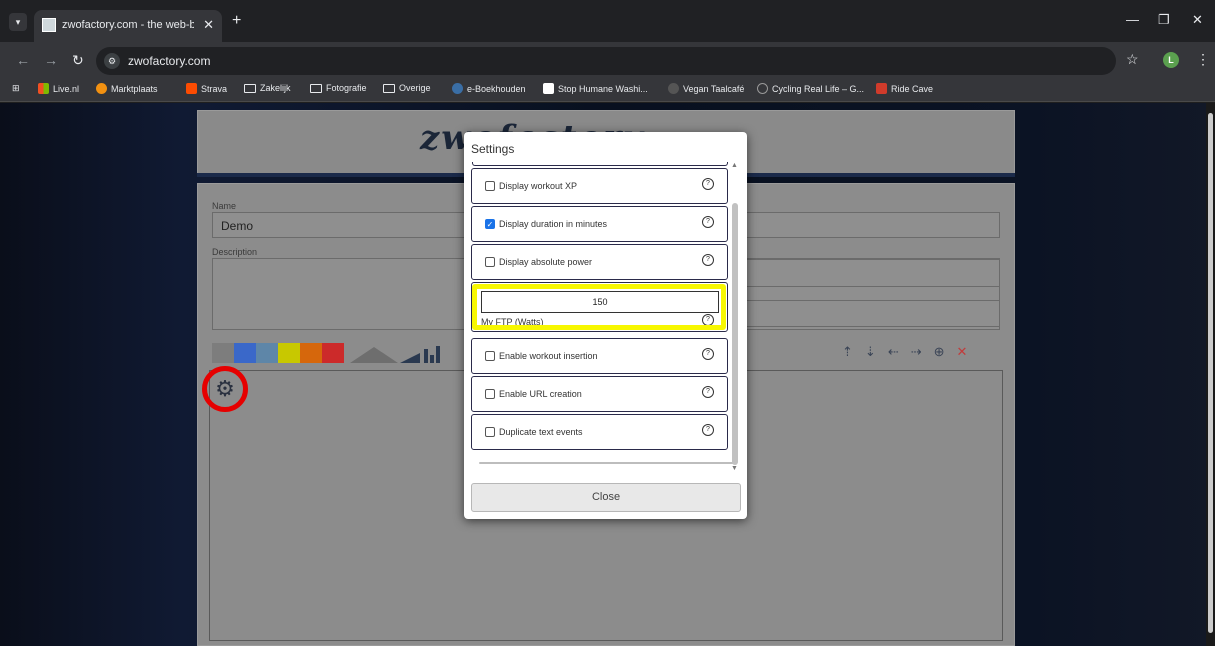 Image resolution: width=1215 pixels, height=646 pixels. Describe the element at coordinates (1171, 60) in the screenshot. I see `profile-avatar: L` at that location.